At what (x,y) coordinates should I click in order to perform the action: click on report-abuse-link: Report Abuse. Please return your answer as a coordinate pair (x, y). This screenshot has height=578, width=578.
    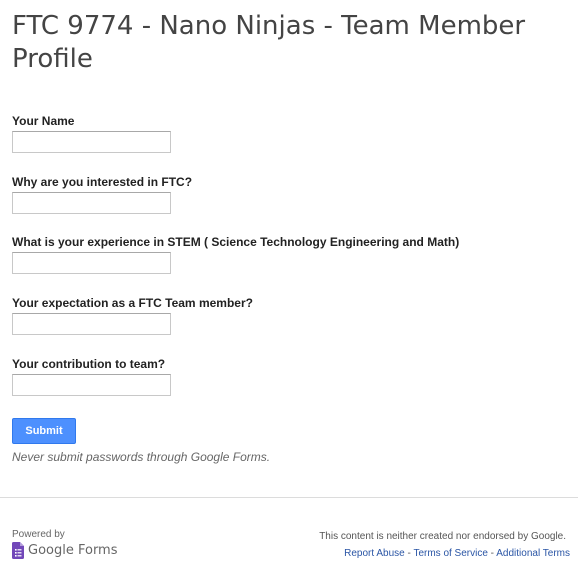
    Looking at the image, I should click on (374, 553).